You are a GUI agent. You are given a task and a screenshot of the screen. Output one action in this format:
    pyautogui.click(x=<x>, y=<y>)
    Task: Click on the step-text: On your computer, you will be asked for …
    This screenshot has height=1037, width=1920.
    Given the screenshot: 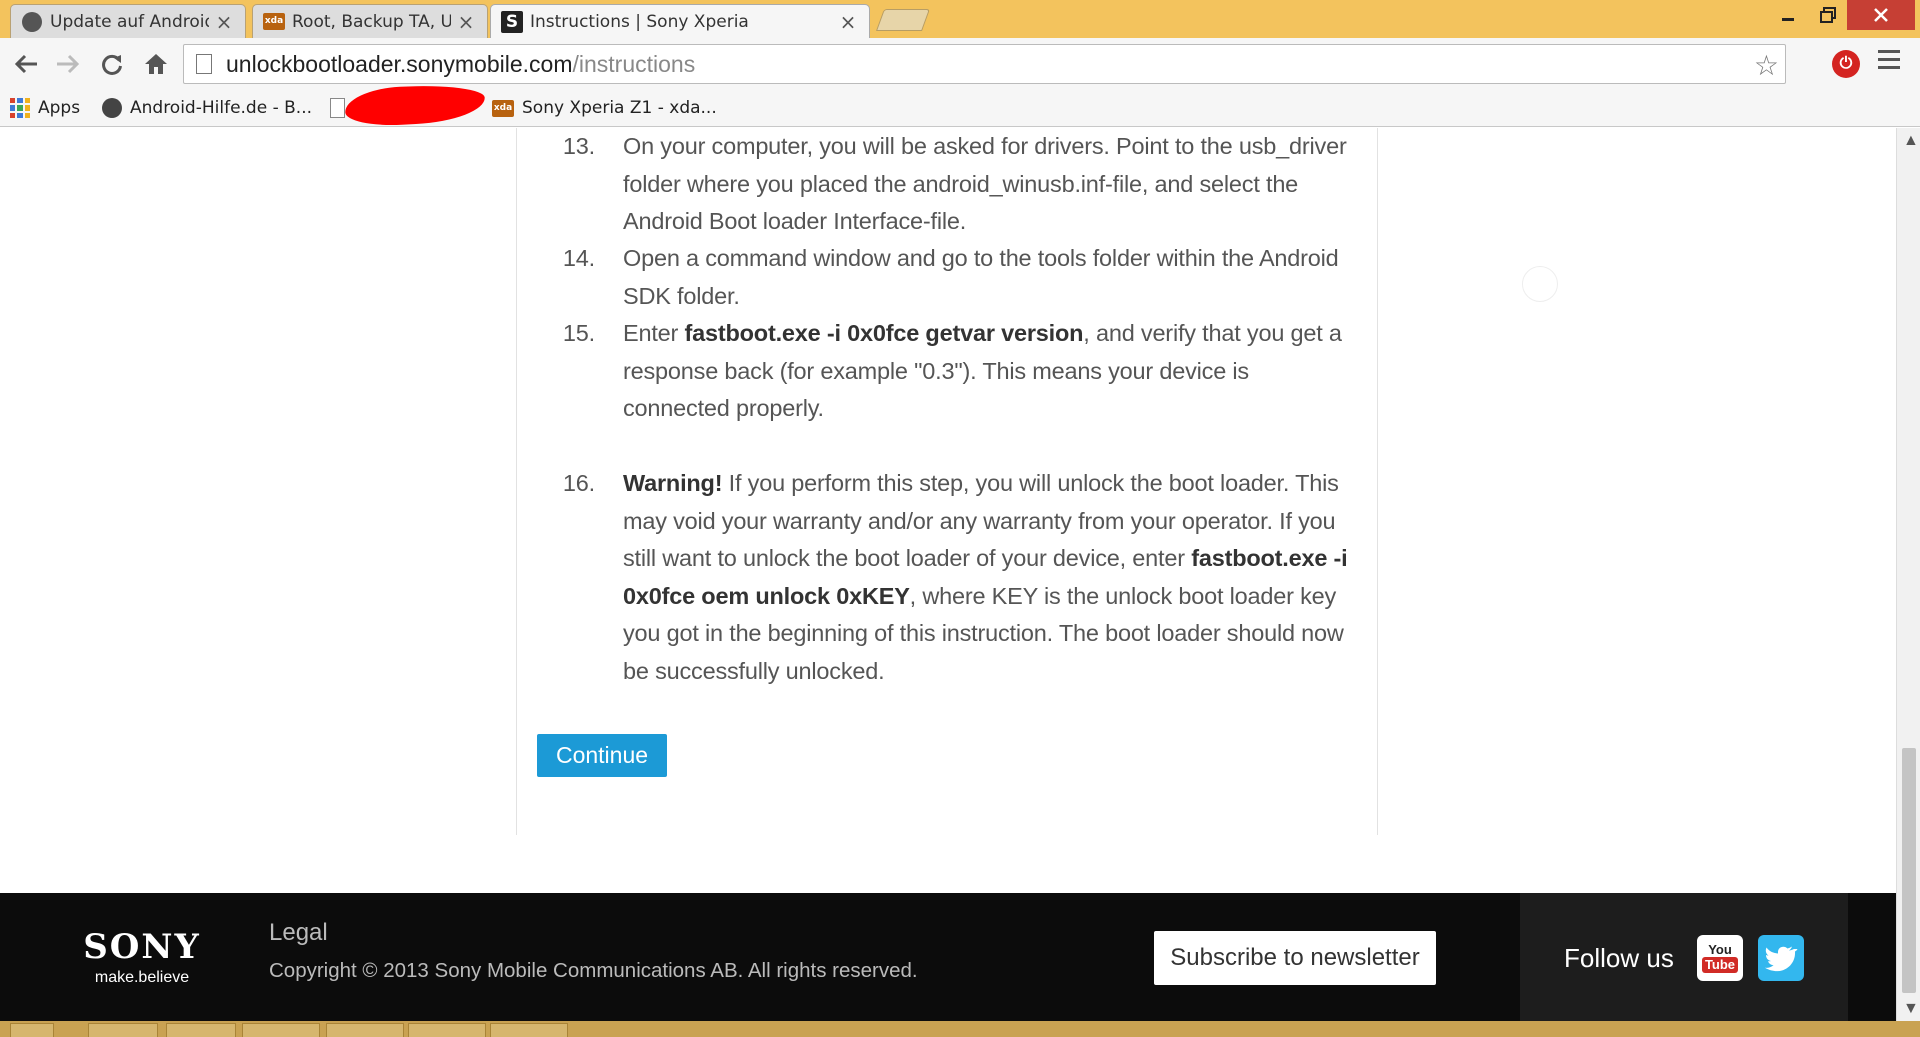 What is the action you would take?
    pyautogui.click(x=988, y=184)
    